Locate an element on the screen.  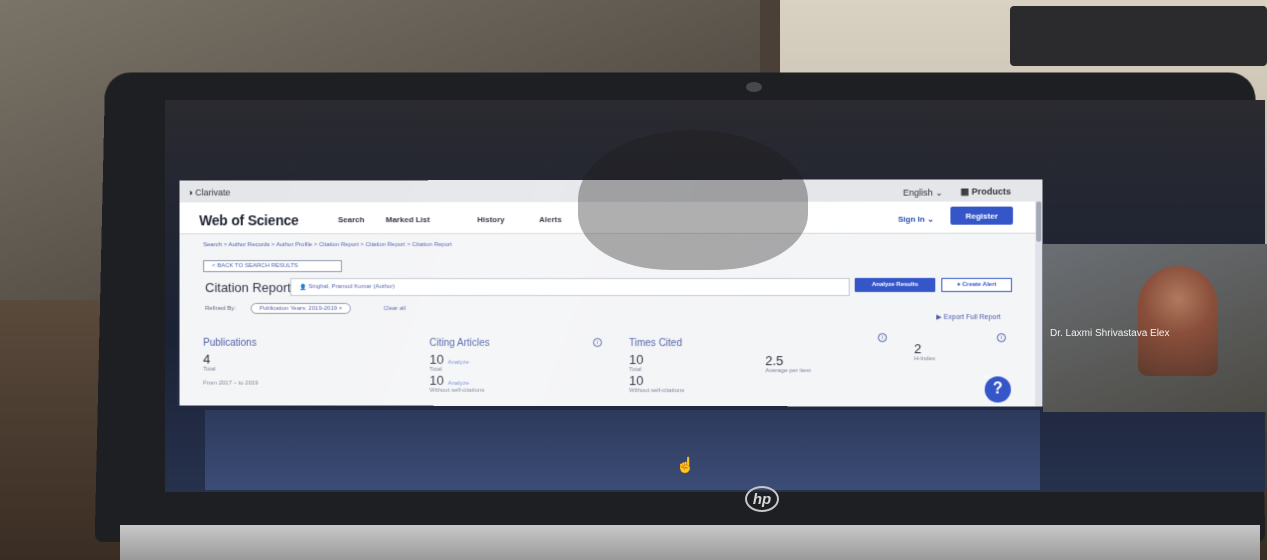
products-menu: ▦ Products is located at coordinates (985, 191).